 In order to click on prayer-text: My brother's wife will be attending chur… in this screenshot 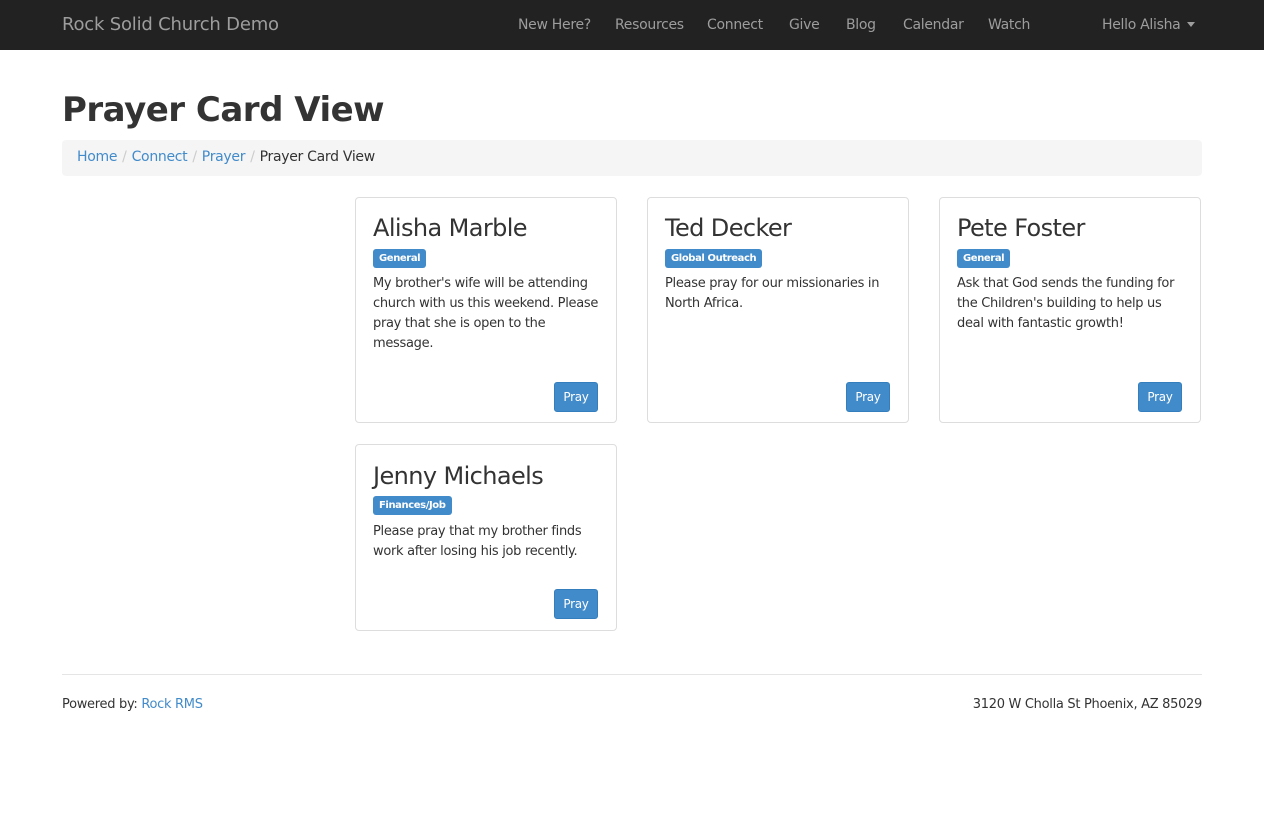, I will do `click(486, 313)`.